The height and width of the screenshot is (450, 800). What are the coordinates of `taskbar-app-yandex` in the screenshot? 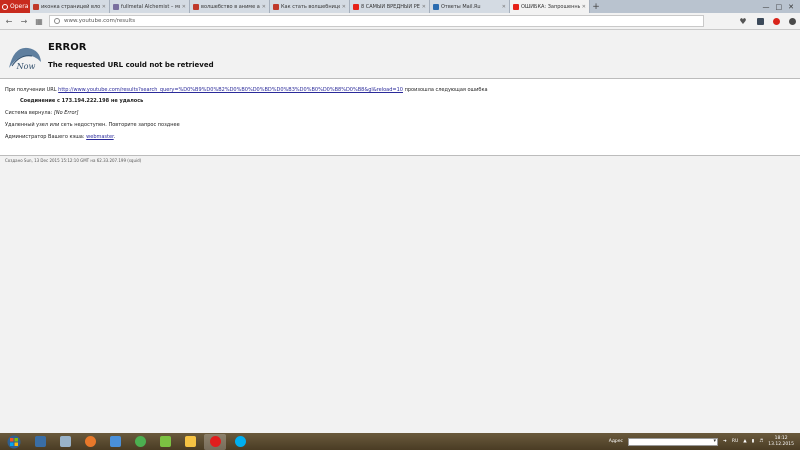 It's located at (190, 442).